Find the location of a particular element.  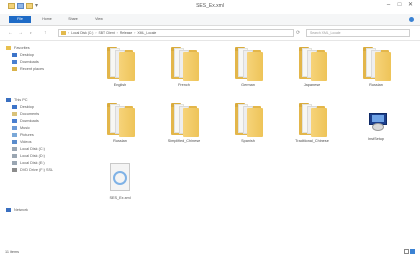

folder-item: Simplified_Chinese is located at coordinates (184, 131).